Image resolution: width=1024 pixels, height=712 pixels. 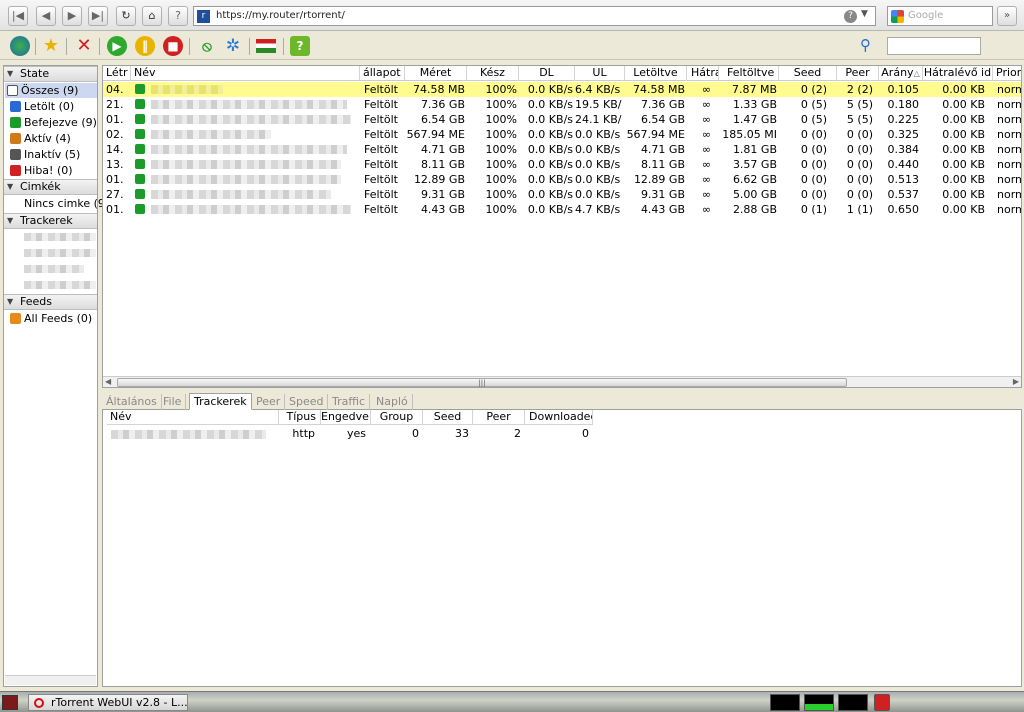 What do you see at coordinates (280, 15) in the screenshot?
I see `url-text: https://my.router/rtorrent/` at bounding box center [280, 15].